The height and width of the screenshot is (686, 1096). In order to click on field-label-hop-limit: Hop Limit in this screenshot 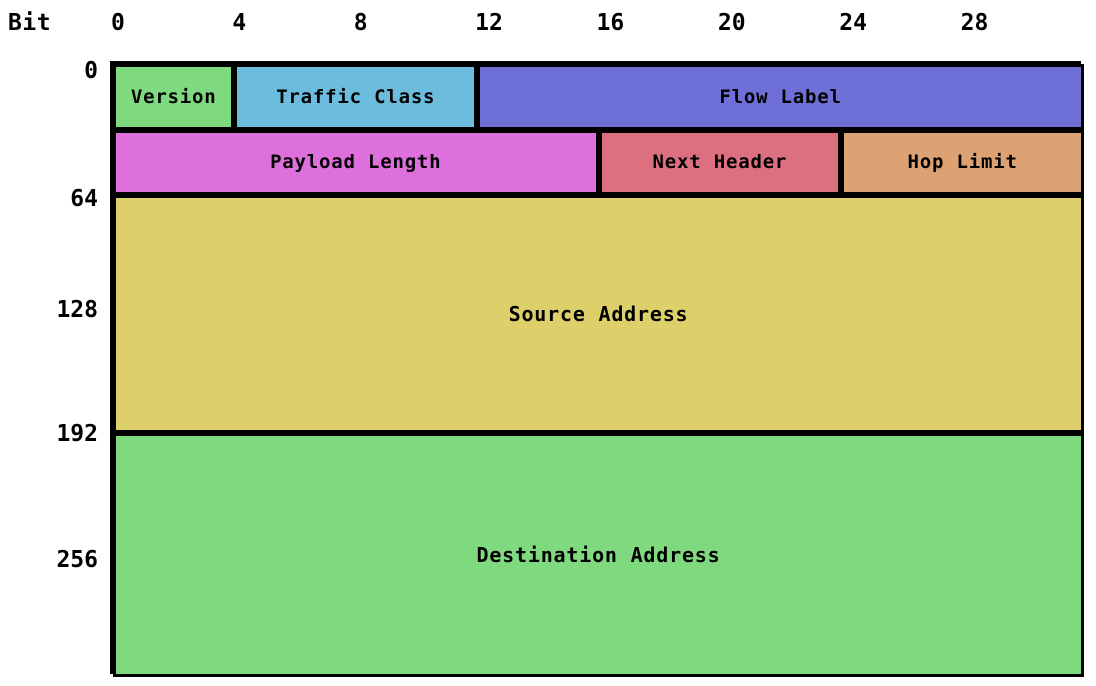, I will do `click(962, 162)`.